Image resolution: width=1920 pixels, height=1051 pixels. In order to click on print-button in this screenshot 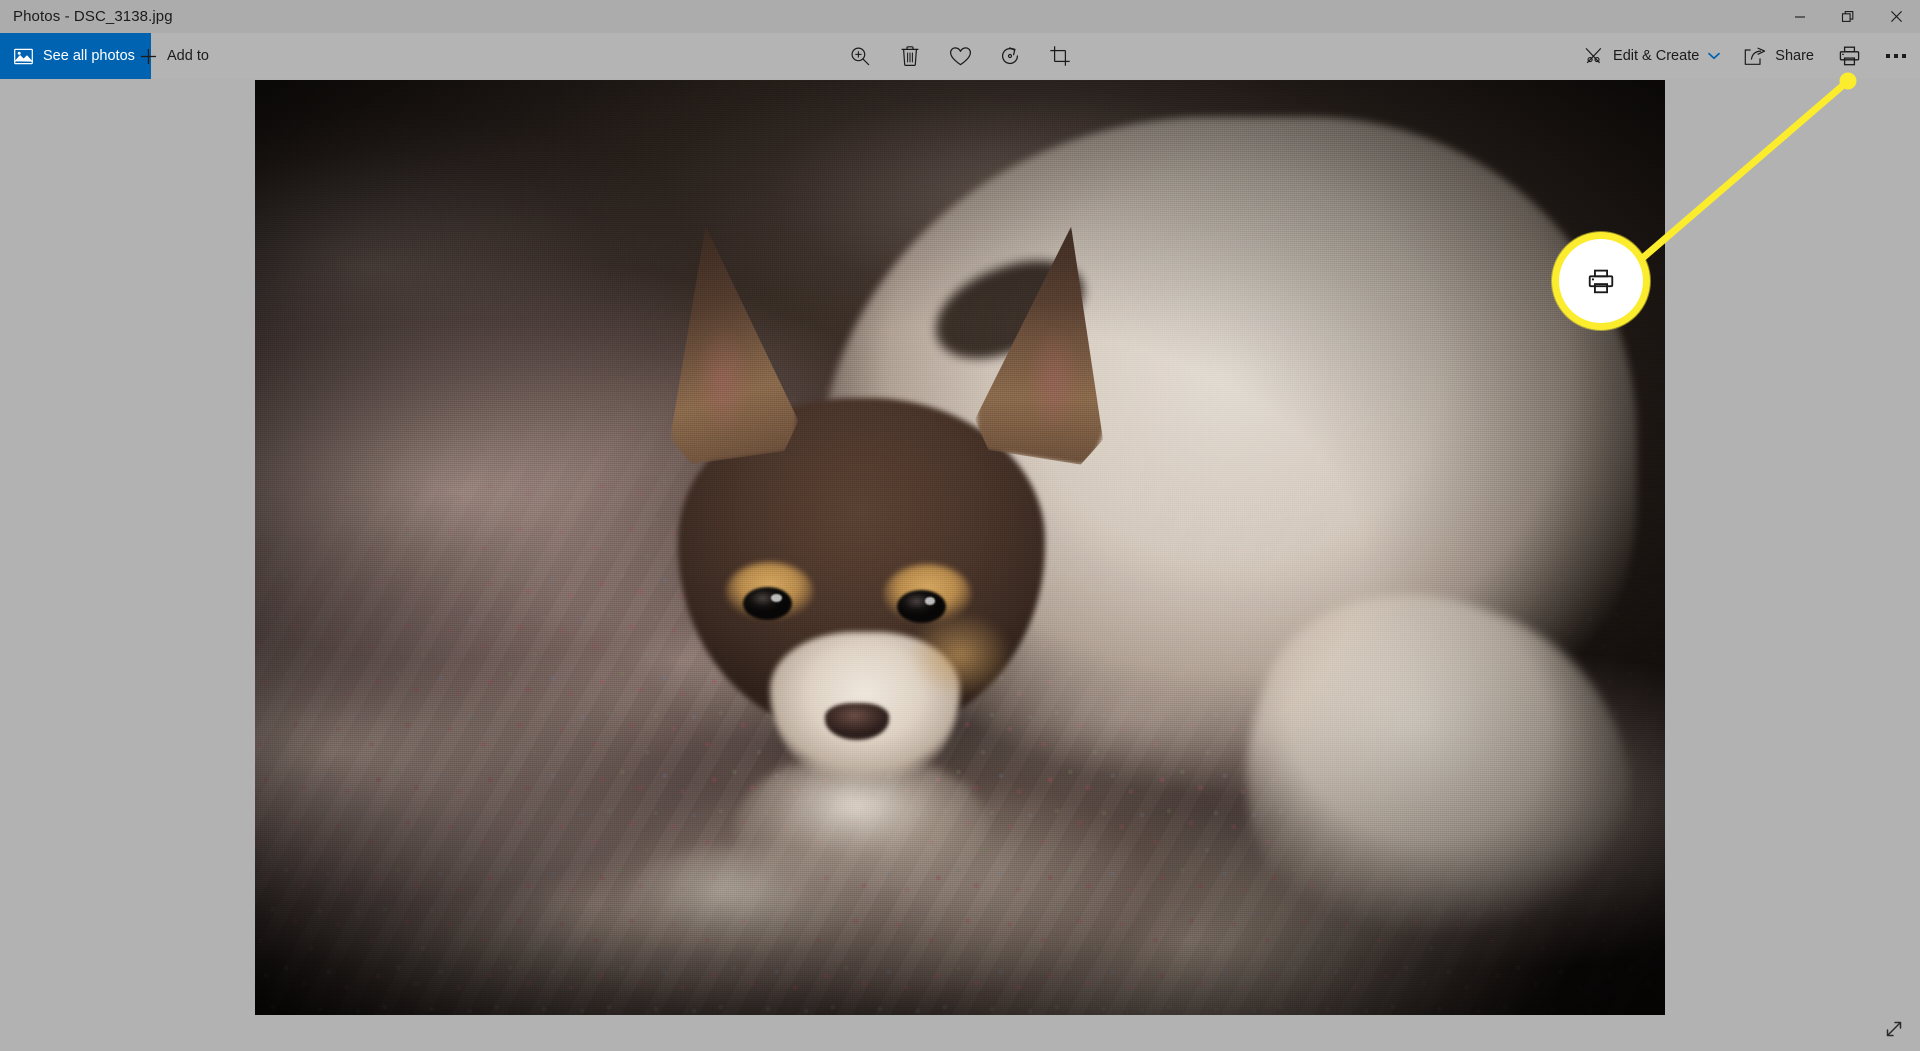, I will do `click(1849, 56)`.